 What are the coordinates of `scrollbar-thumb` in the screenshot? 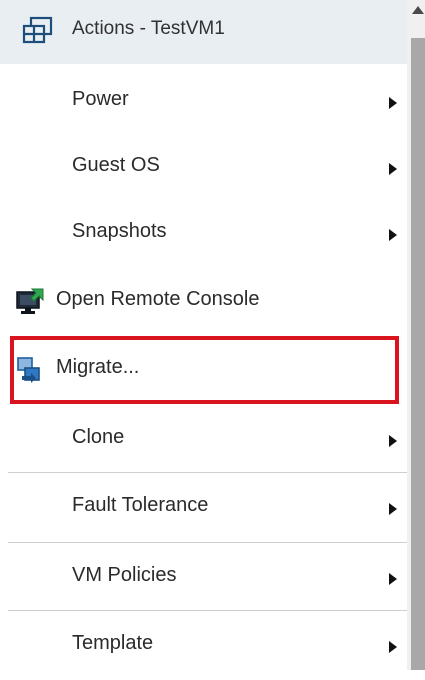 It's located at (418, 354).